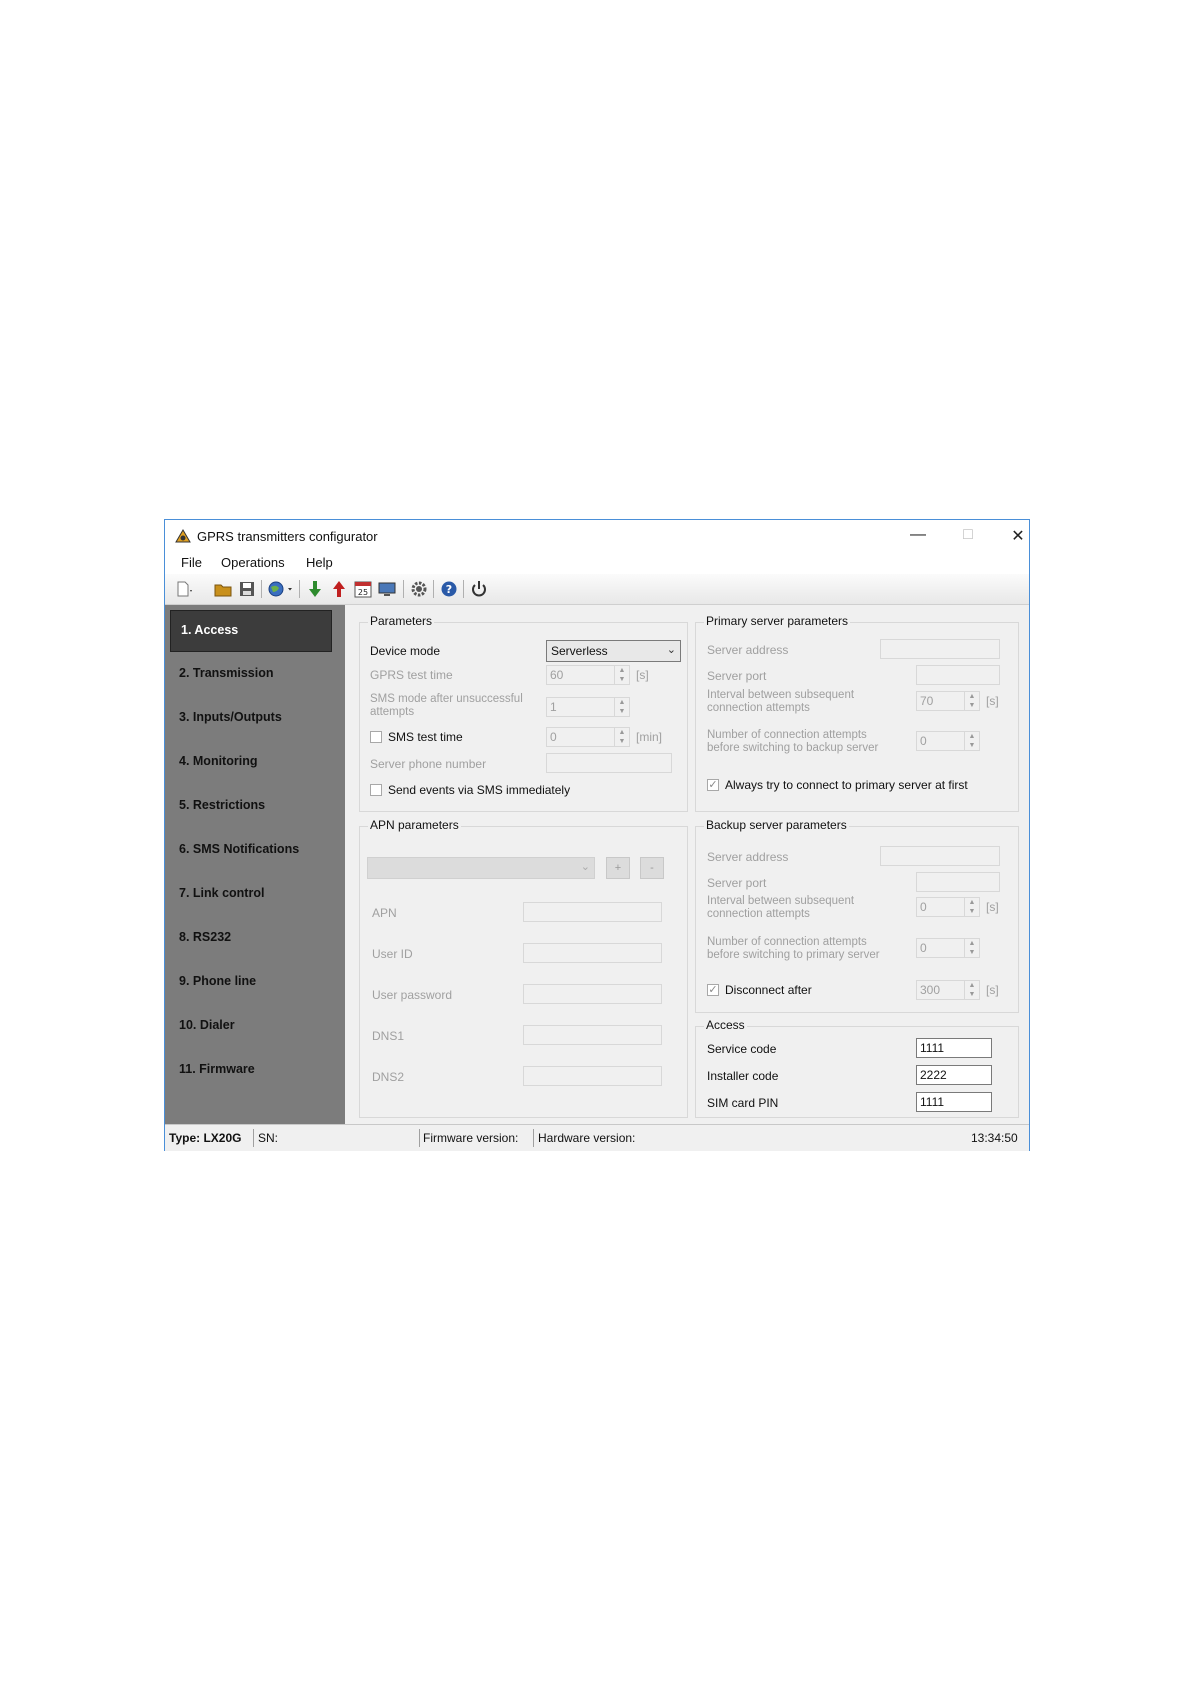 Image resolution: width=1191 pixels, height=1684 pixels. I want to click on sim-pin-label: SIM card PIN, so click(743, 1103).